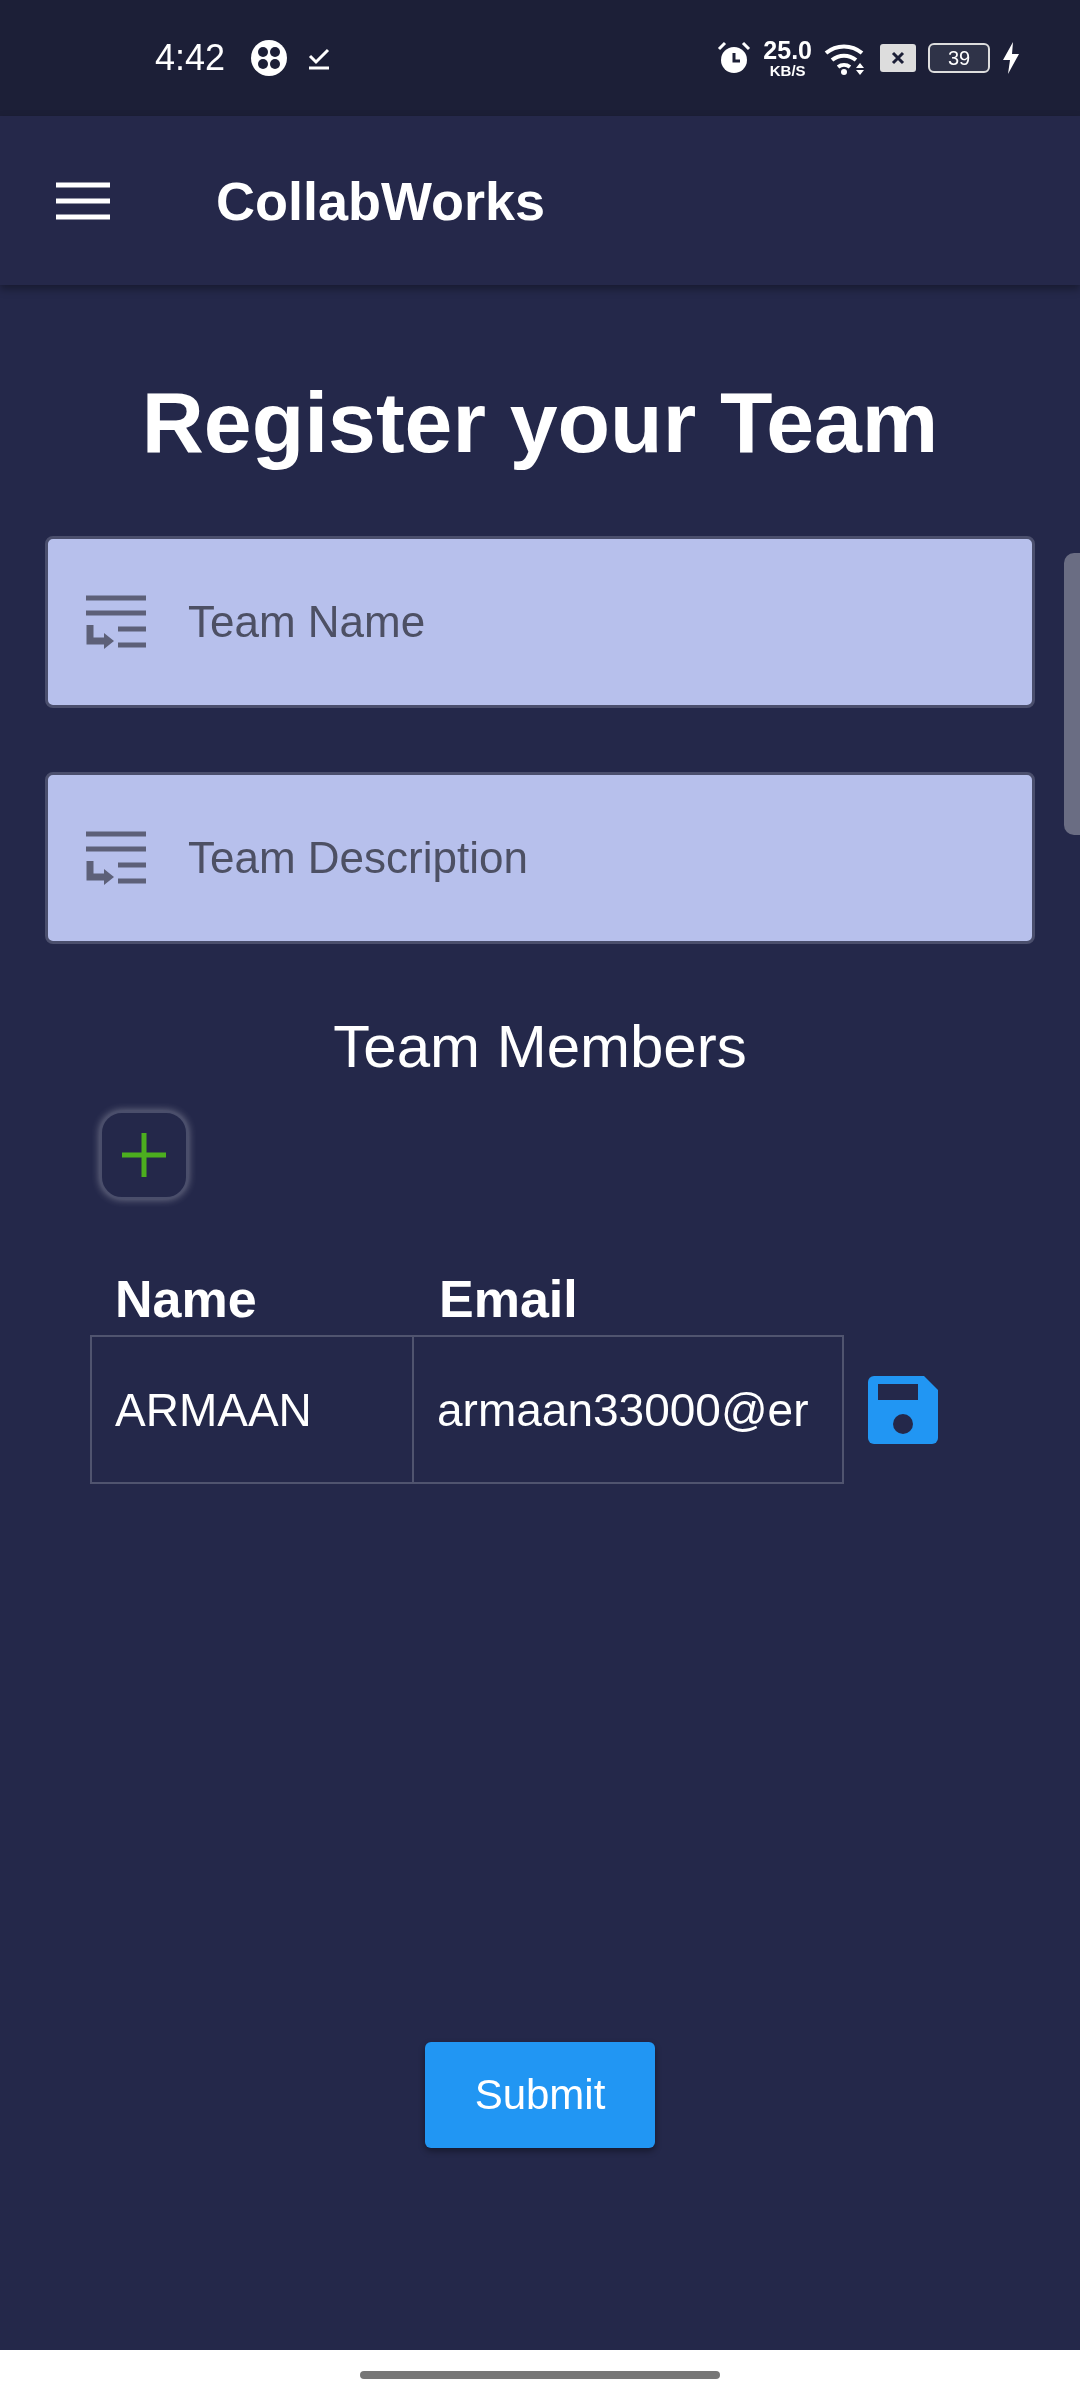  I want to click on column-header: Email, so click(508, 1299).